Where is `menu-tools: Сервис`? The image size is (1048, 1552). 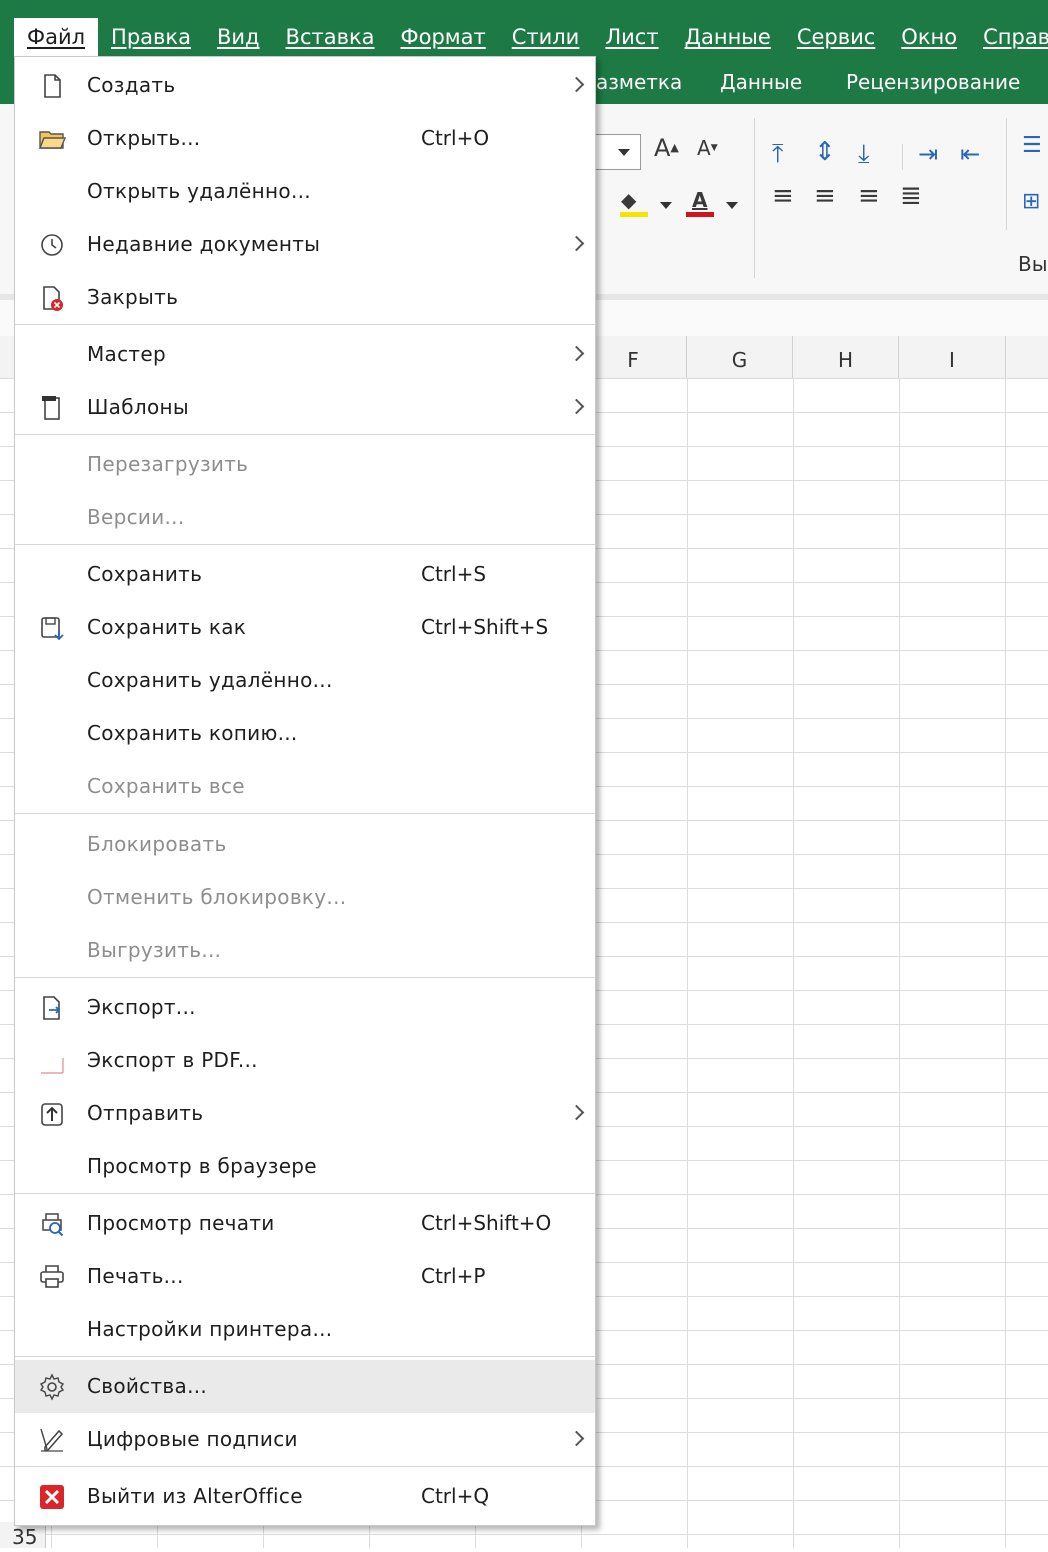 menu-tools: Сервис is located at coordinates (836, 37).